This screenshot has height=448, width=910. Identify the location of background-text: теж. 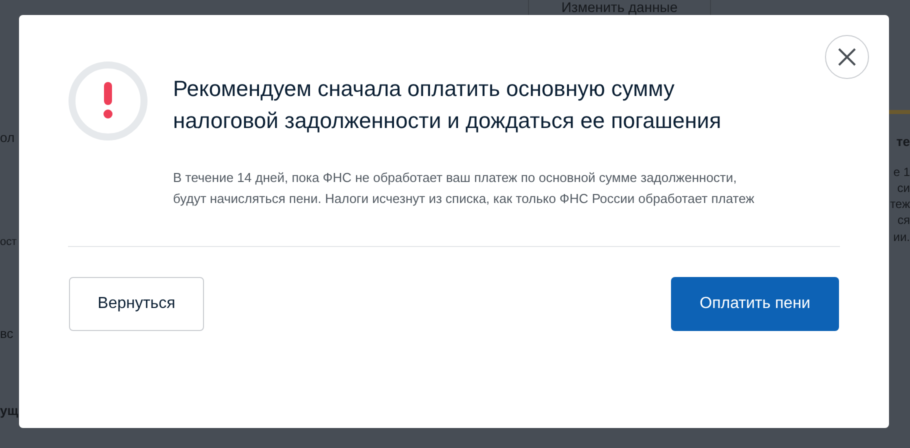
(900, 204).